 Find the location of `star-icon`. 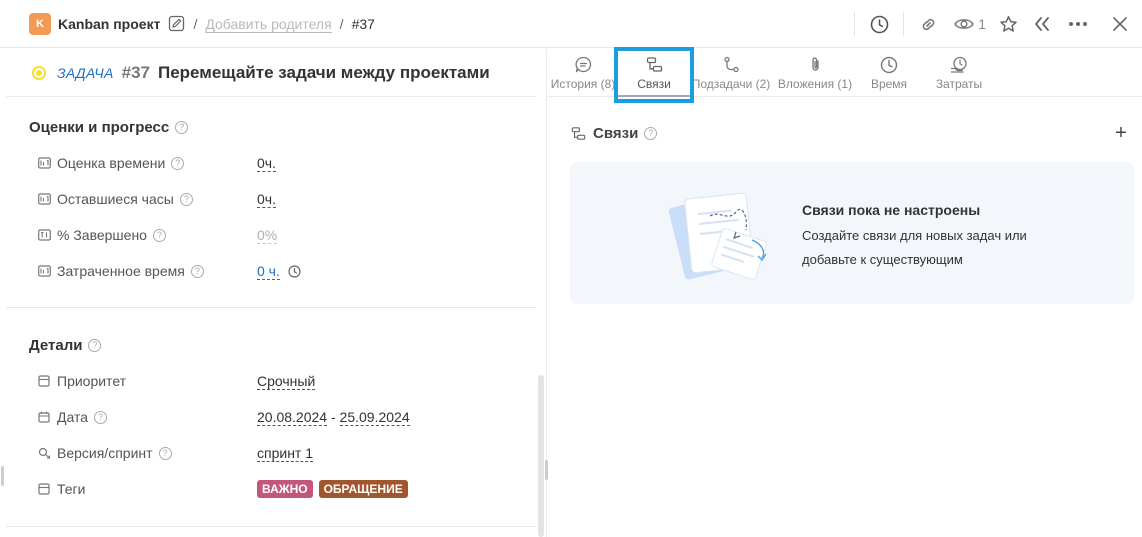

star-icon is located at coordinates (1008, 24).